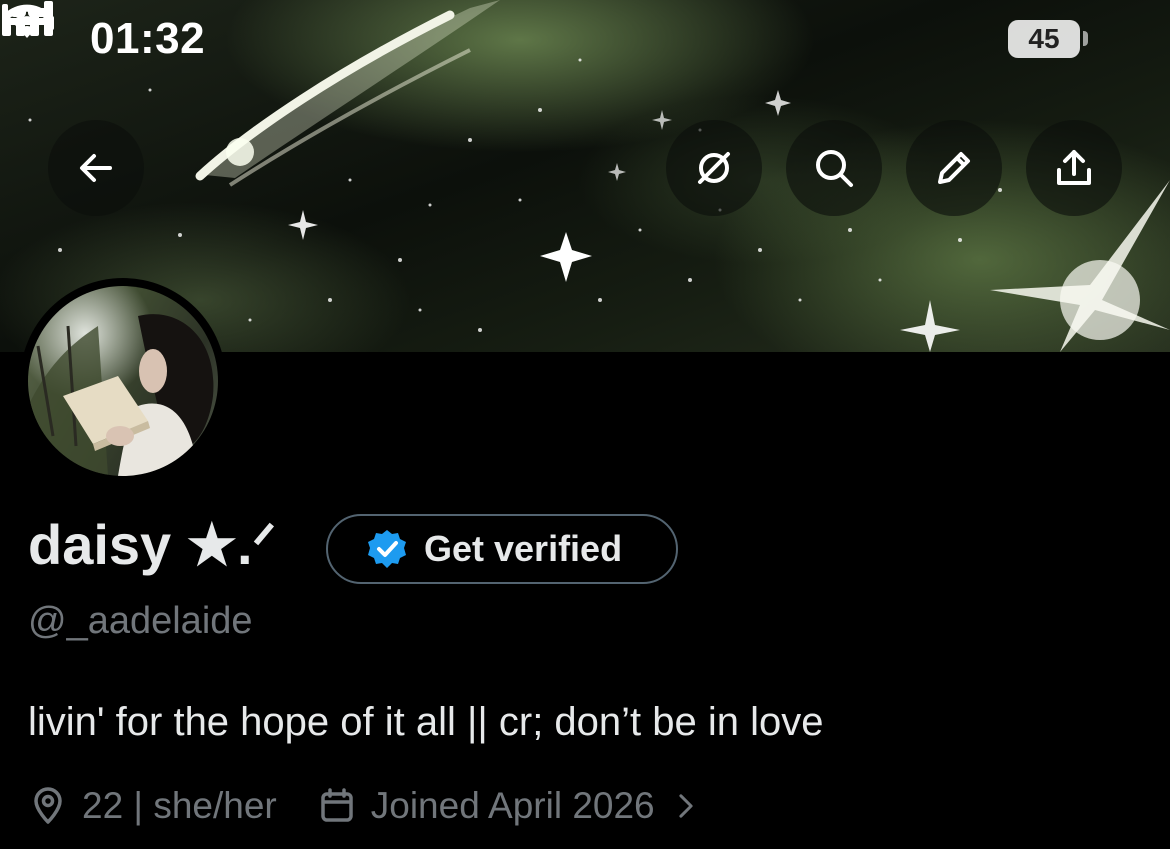 The width and height of the screenshot is (1170, 849). Describe the element at coordinates (337, 805) in the screenshot. I see `calendar-icon` at that location.